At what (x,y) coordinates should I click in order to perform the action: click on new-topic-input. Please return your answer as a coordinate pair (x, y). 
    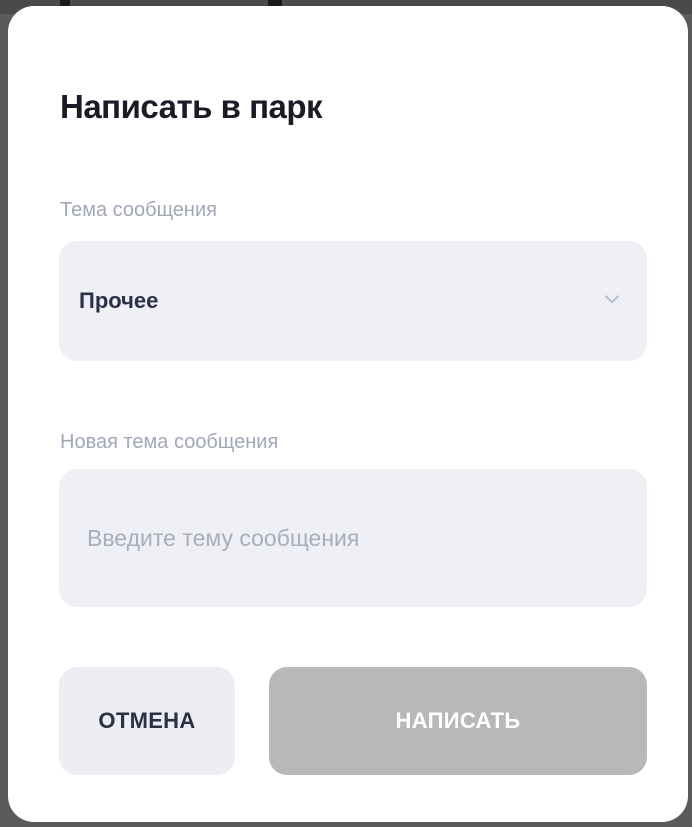
    Looking at the image, I should click on (353, 538).